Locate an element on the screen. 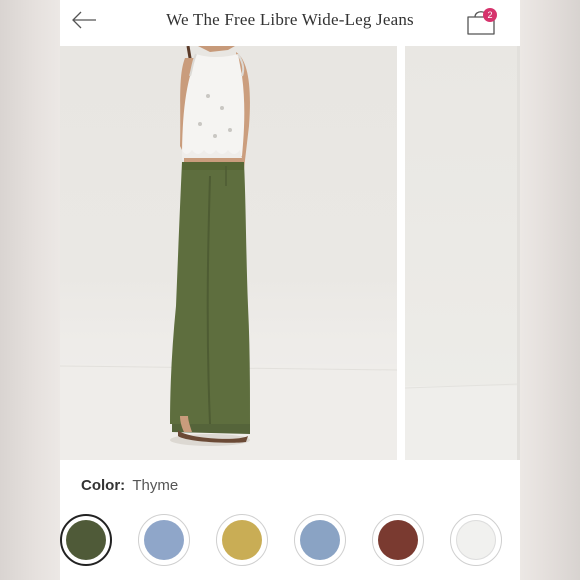 This screenshot has height=580, width=580. color-swatch-thyme is located at coordinates (86, 540).